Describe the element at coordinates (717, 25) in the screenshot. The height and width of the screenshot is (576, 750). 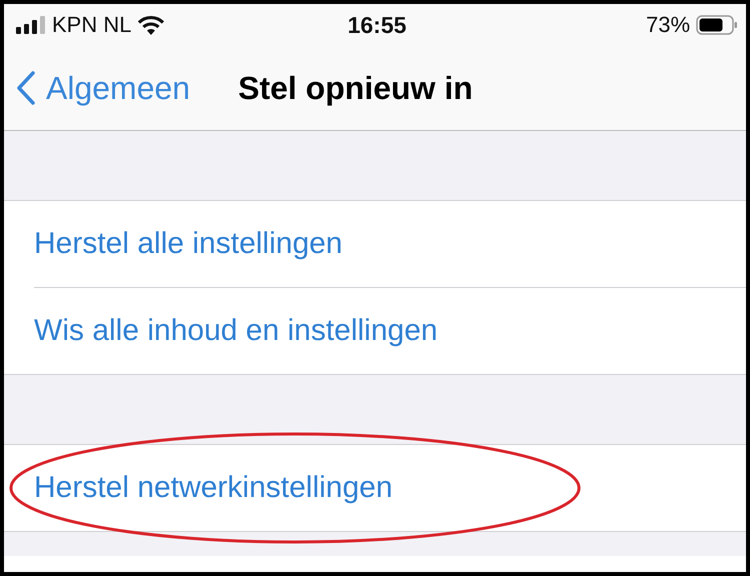
I see `battery-icon` at that location.